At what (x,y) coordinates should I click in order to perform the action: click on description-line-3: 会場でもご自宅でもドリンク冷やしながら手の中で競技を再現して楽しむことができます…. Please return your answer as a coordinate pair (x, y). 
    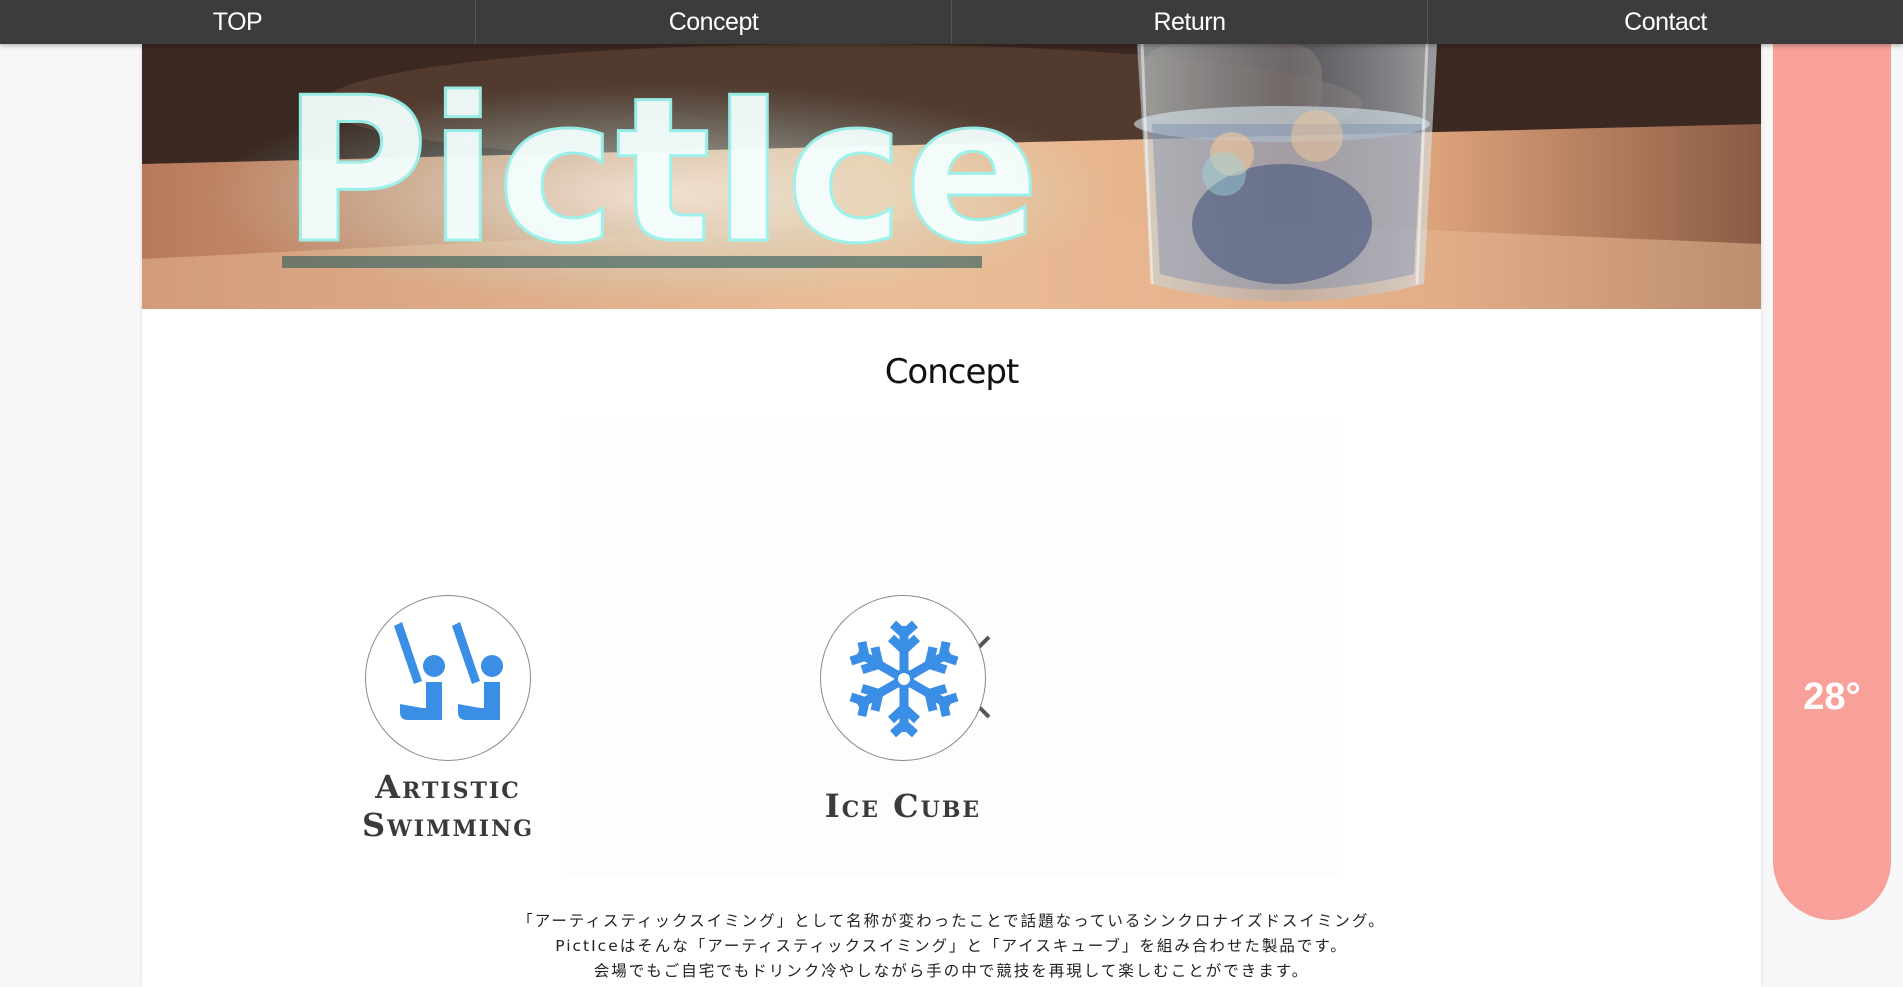
    Looking at the image, I should click on (951, 971).